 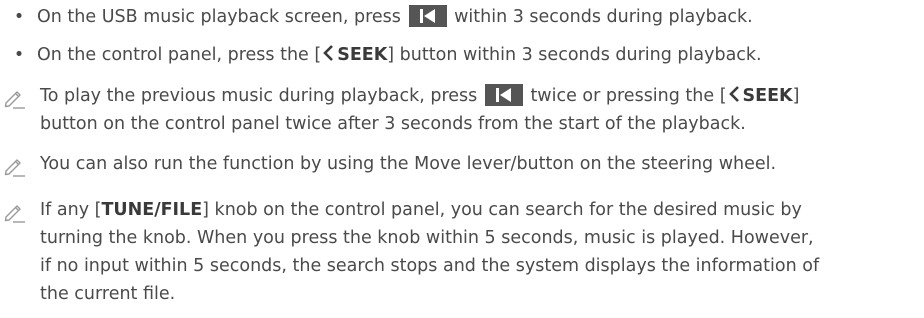 I want to click on note-text-part: ], so click(x=796, y=96).